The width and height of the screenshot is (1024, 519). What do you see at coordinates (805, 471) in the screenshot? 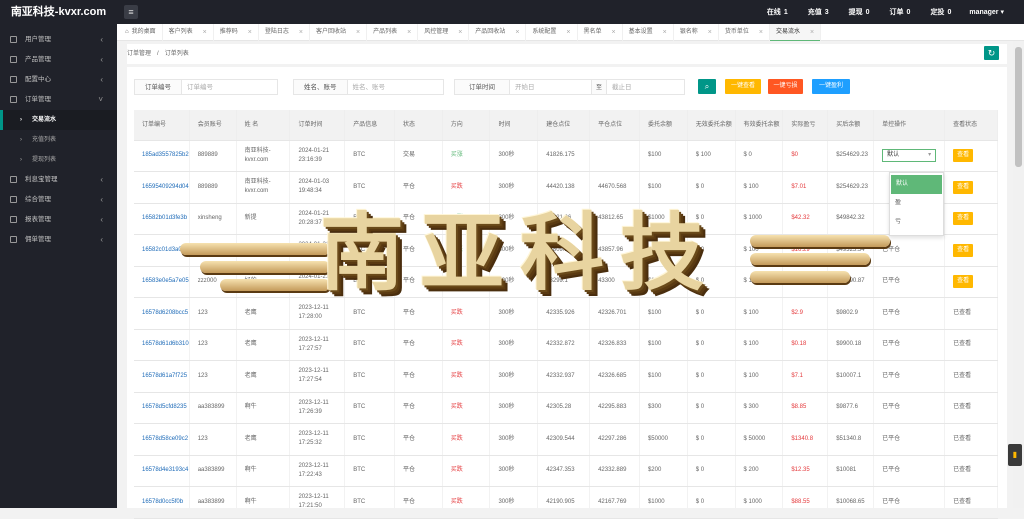
I see `profit-cell: $12.35` at bounding box center [805, 471].